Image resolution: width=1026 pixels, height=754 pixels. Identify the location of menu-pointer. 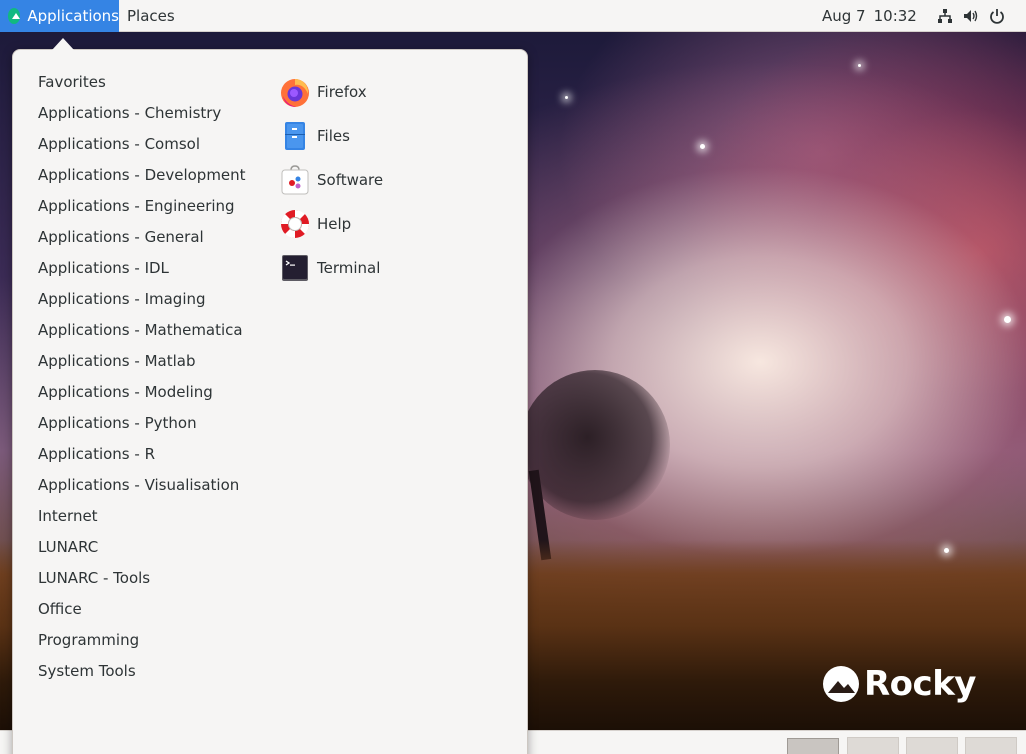
(63, 44).